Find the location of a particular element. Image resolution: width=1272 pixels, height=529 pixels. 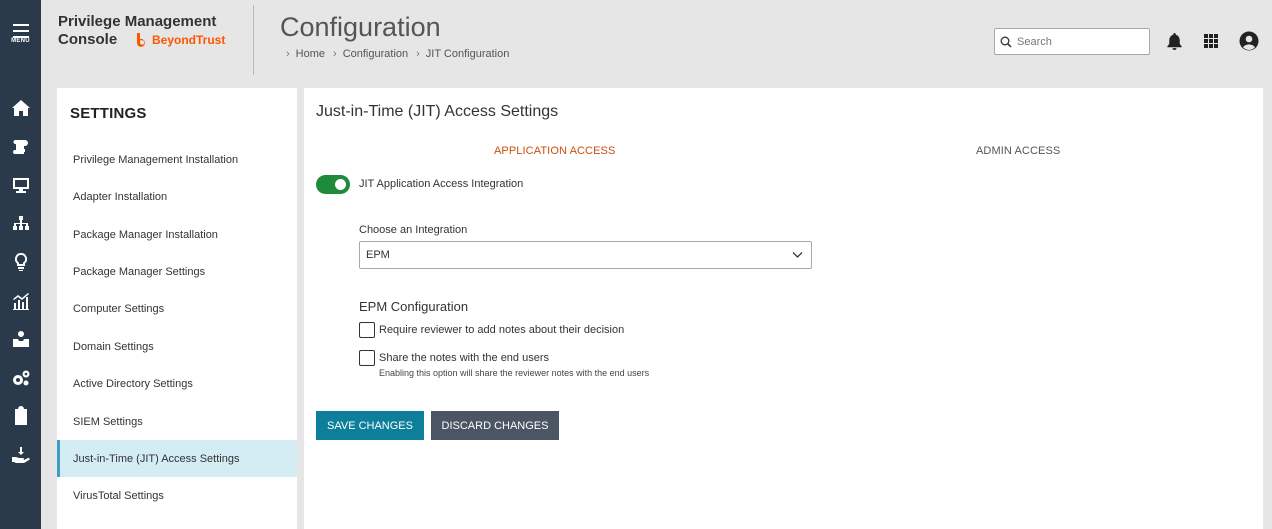

search-box is located at coordinates (1072, 41).